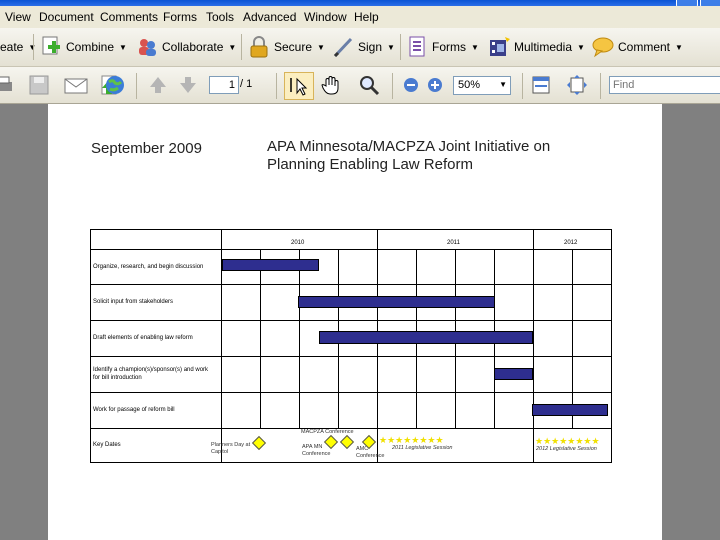  What do you see at coordinates (469, 85) in the screenshot?
I see `zoom-value: 50%` at bounding box center [469, 85].